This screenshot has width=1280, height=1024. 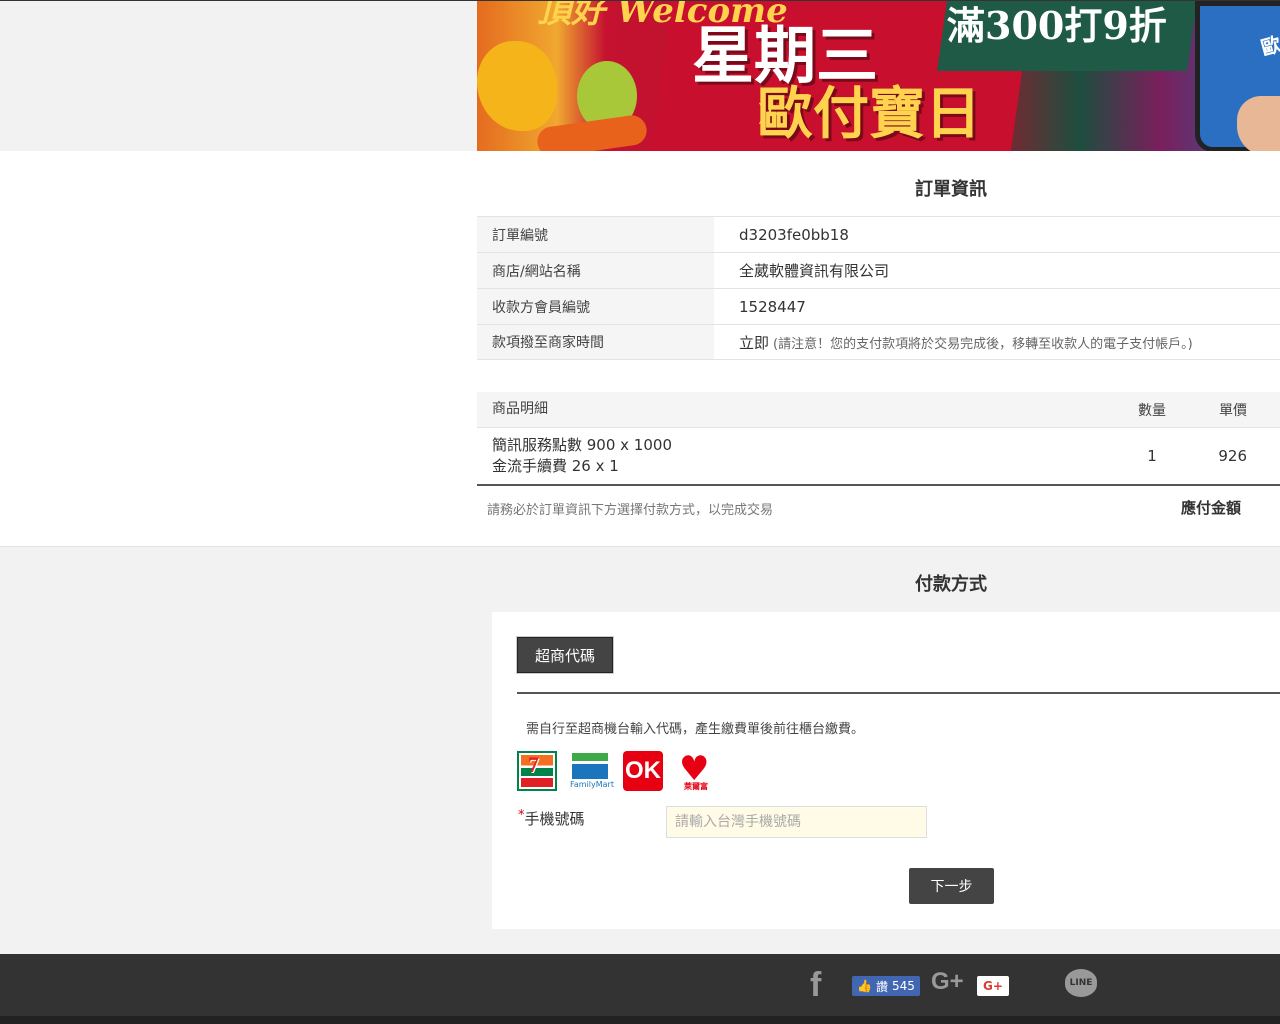 What do you see at coordinates (630, 510) in the screenshot?
I see `payment-hint: 請務必於訂單資訊下方選擇付款方式，以完成交易` at bounding box center [630, 510].